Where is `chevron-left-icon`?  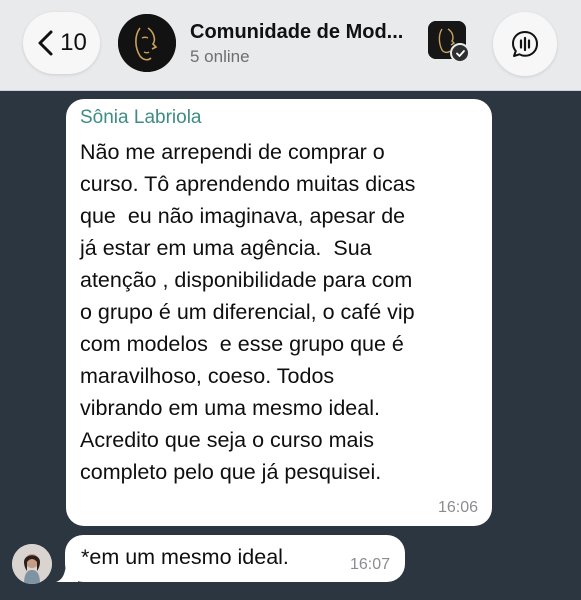 chevron-left-icon is located at coordinates (45, 43).